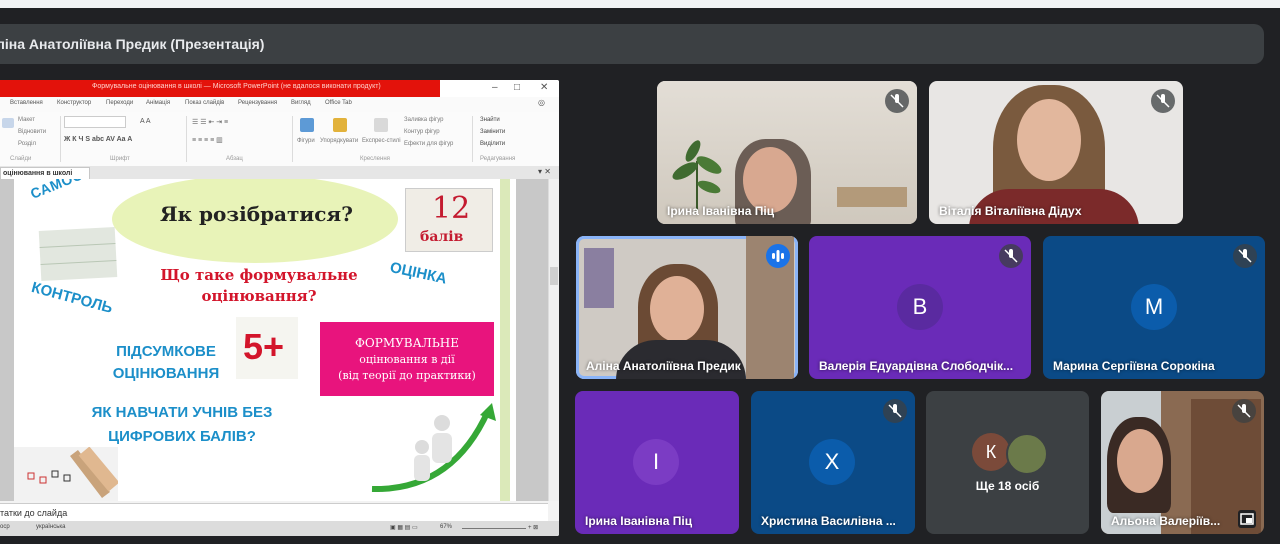 The width and height of the screenshot is (1280, 544). I want to click on slide-text-yak-navchaty: ЯК НАВЧАТИ УЧНІВ БЕЗ ЦИФРОВИХ БАЛІВ?, so click(182, 424).